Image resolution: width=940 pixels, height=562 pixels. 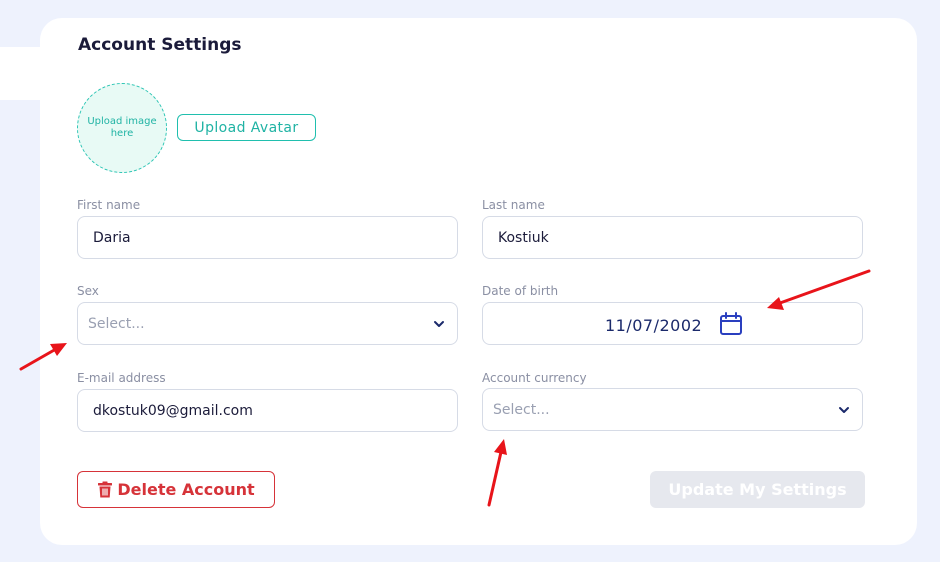 I want to click on account-currency-label: Account currency, so click(x=534, y=378).